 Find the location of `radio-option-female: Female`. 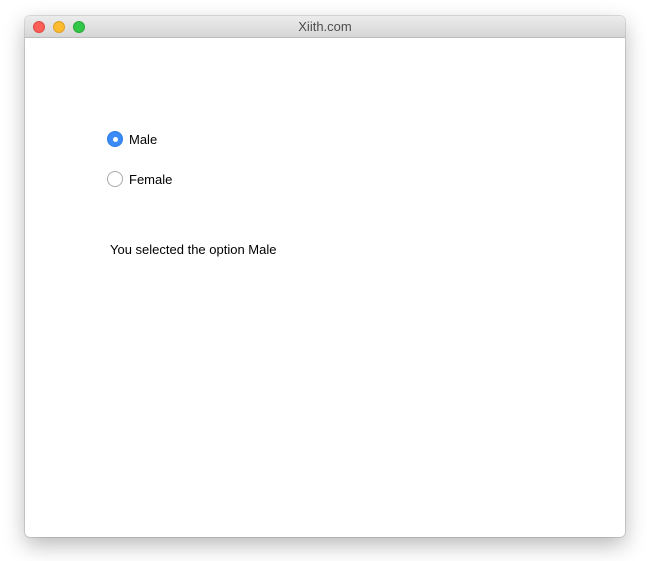

radio-option-female: Female is located at coordinates (139, 179).